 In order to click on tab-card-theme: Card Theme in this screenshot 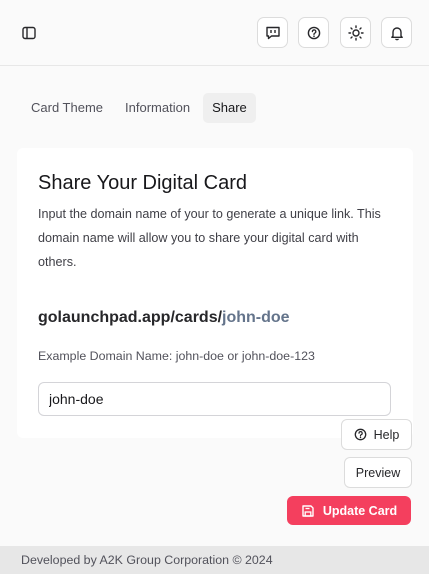, I will do `click(67, 108)`.